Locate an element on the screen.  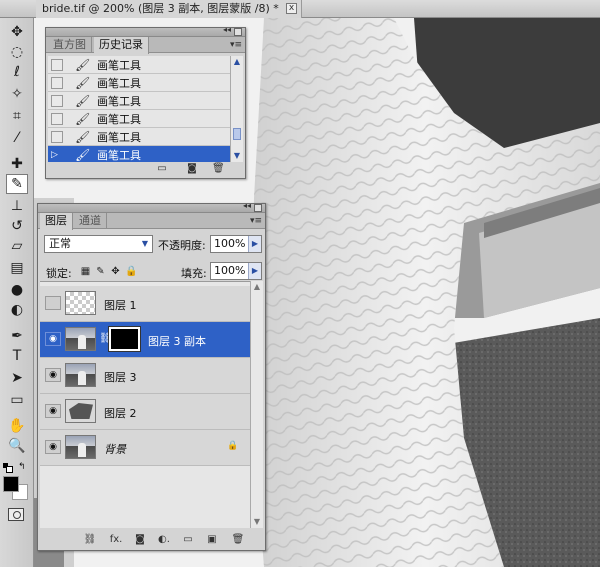
close-icon: x is located at coordinates (291, 8).